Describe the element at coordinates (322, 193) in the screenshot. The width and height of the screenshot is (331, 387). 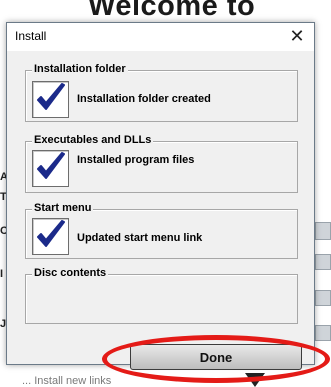
I see `background-right-strip` at that location.